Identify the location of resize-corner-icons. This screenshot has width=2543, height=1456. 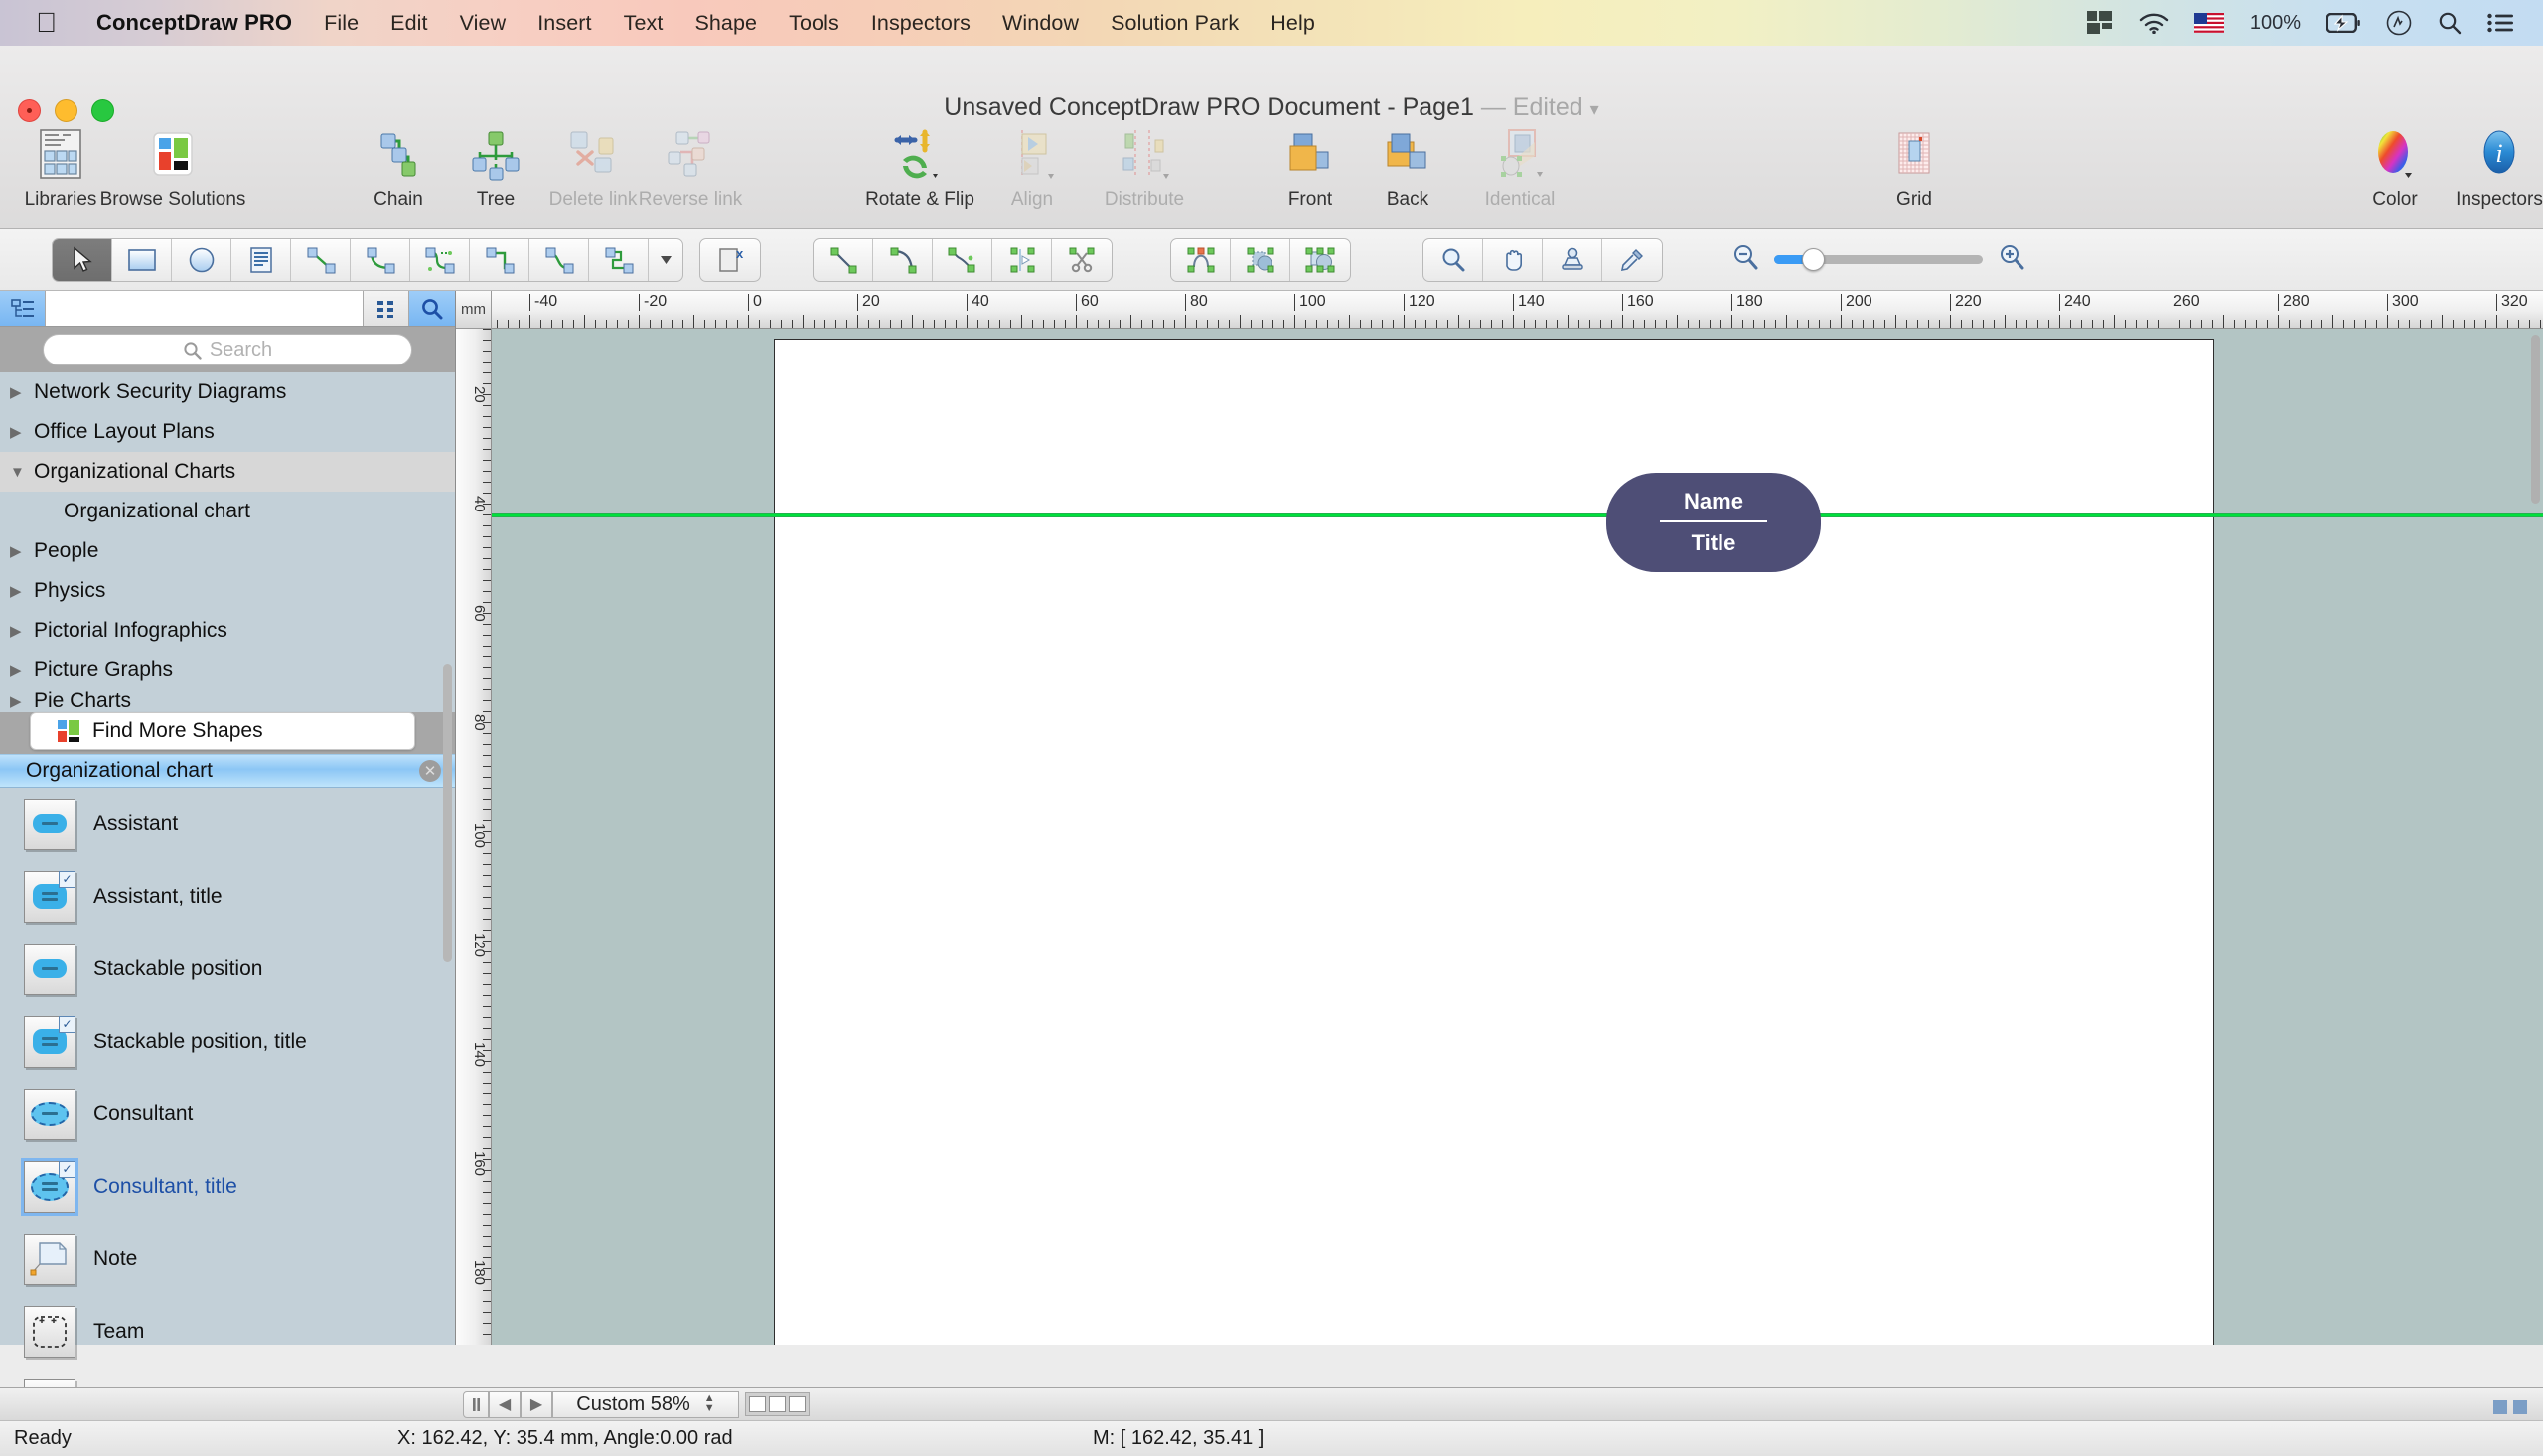
(2510, 1407).